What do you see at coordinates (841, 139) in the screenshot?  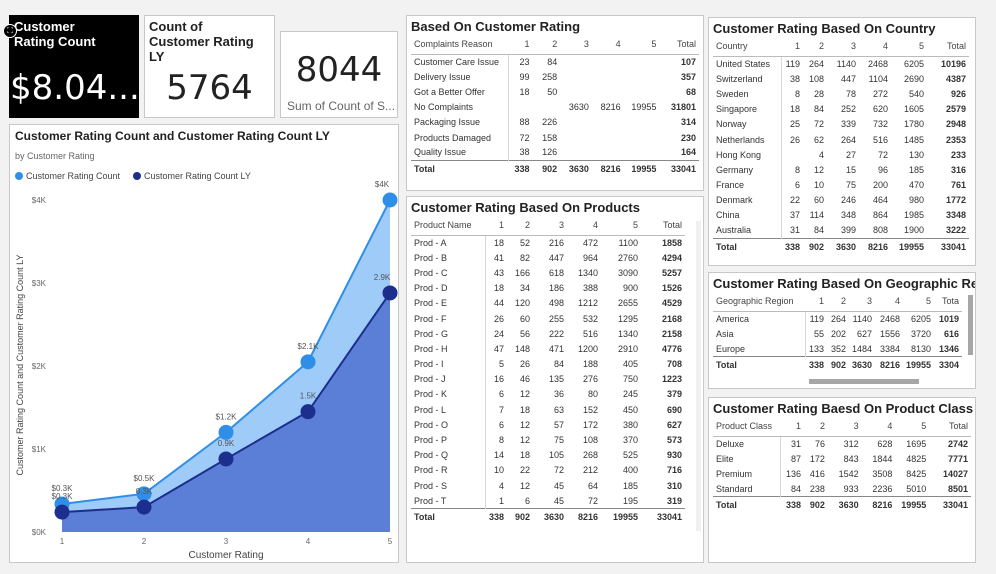 I see `table-row: Netherlands 26 62 264 516 1485 2353` at bounding box center [841, 139].